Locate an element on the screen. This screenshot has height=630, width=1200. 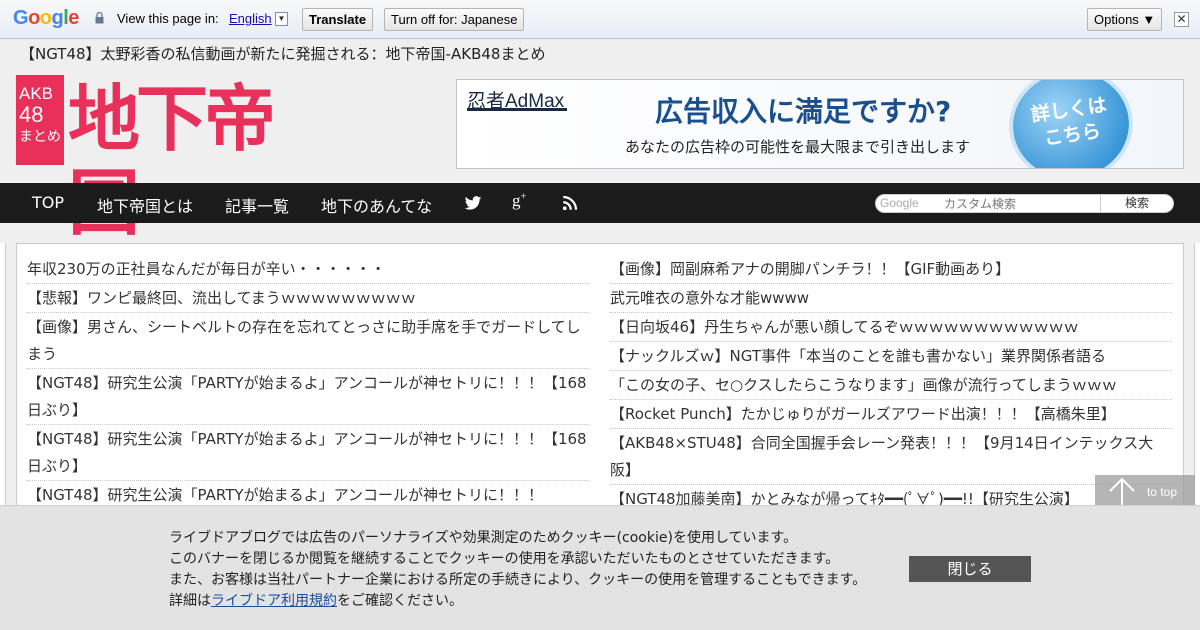
list-item: 「この女の子、セ○クスしたらこうなります」画像が流行ってしまうｗｗｗ is located at coordinates (891, 385).